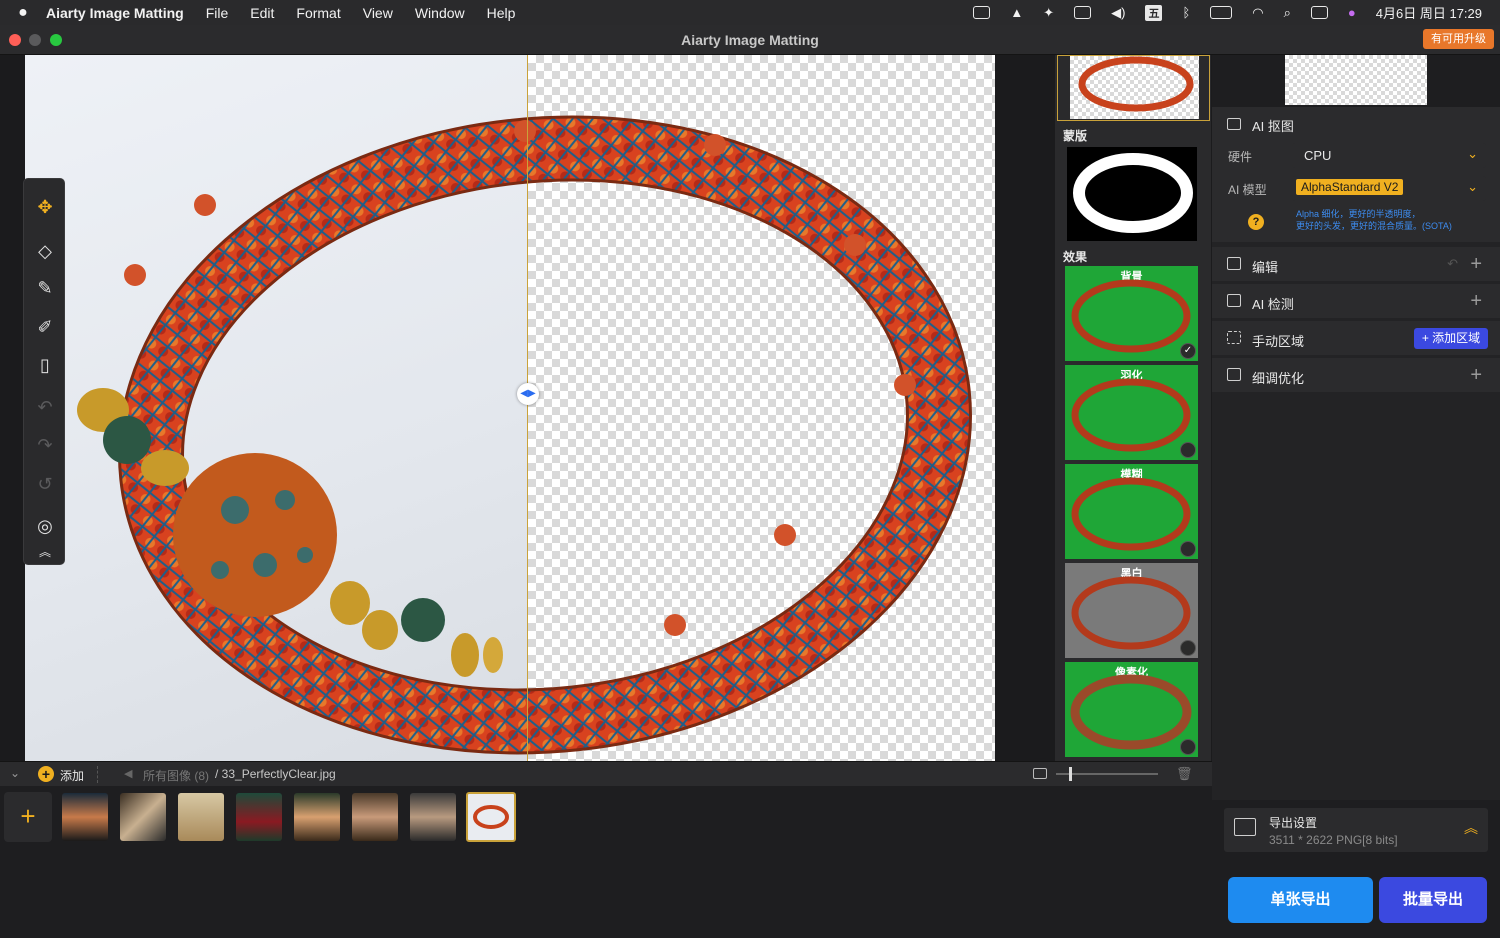 The height and width of the screenshot is (938, 1500). I want to click on effect-blur: 模糊, so click(1131, 511).